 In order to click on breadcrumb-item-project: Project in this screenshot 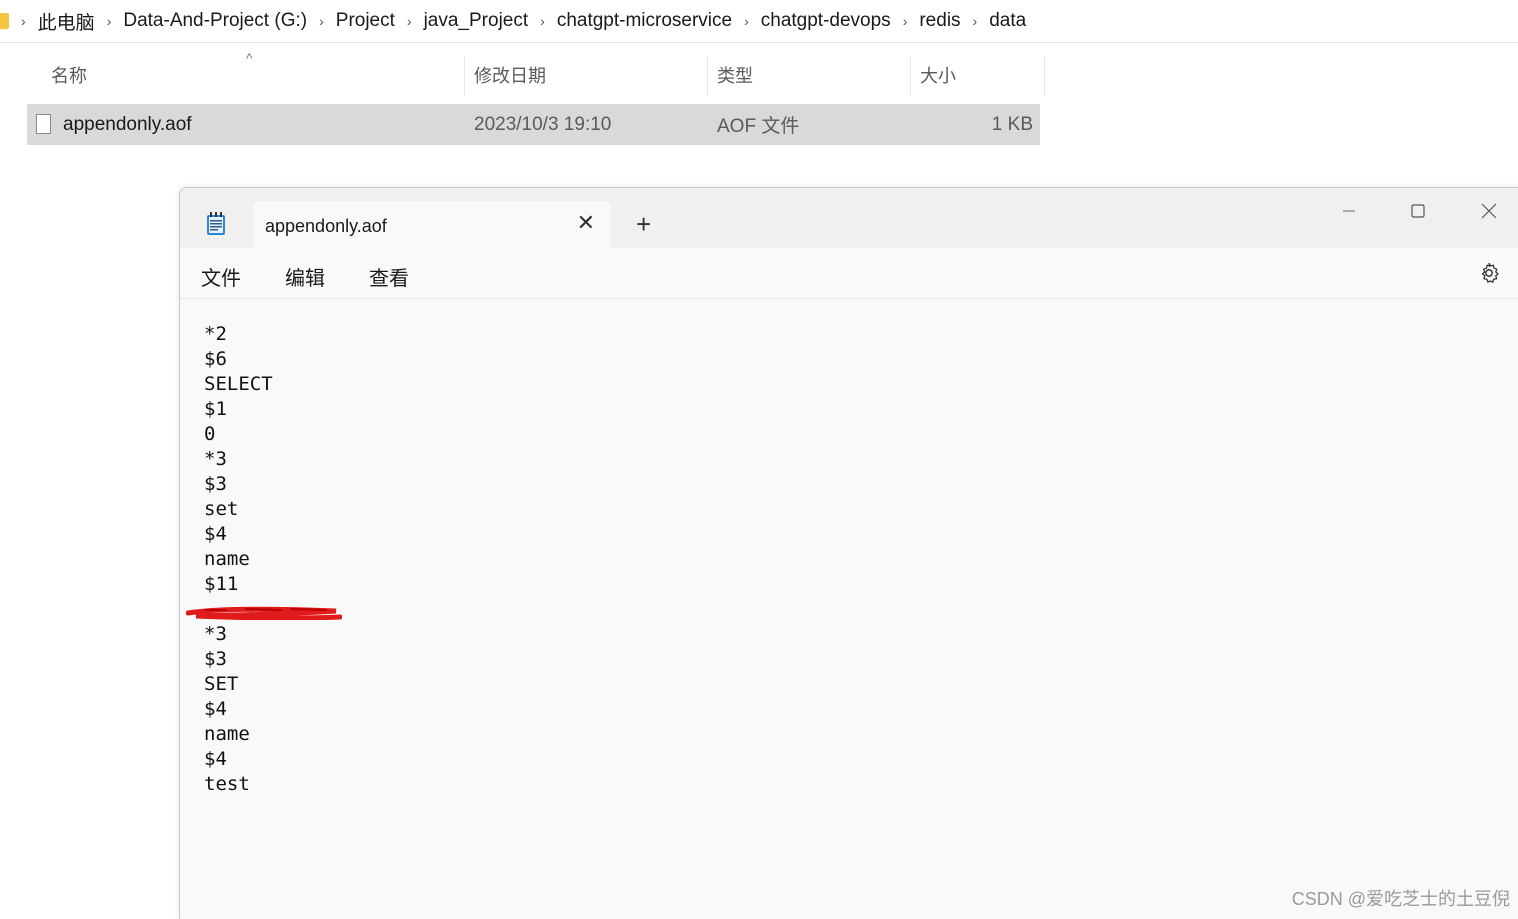, I will do `click(365, 21)`.